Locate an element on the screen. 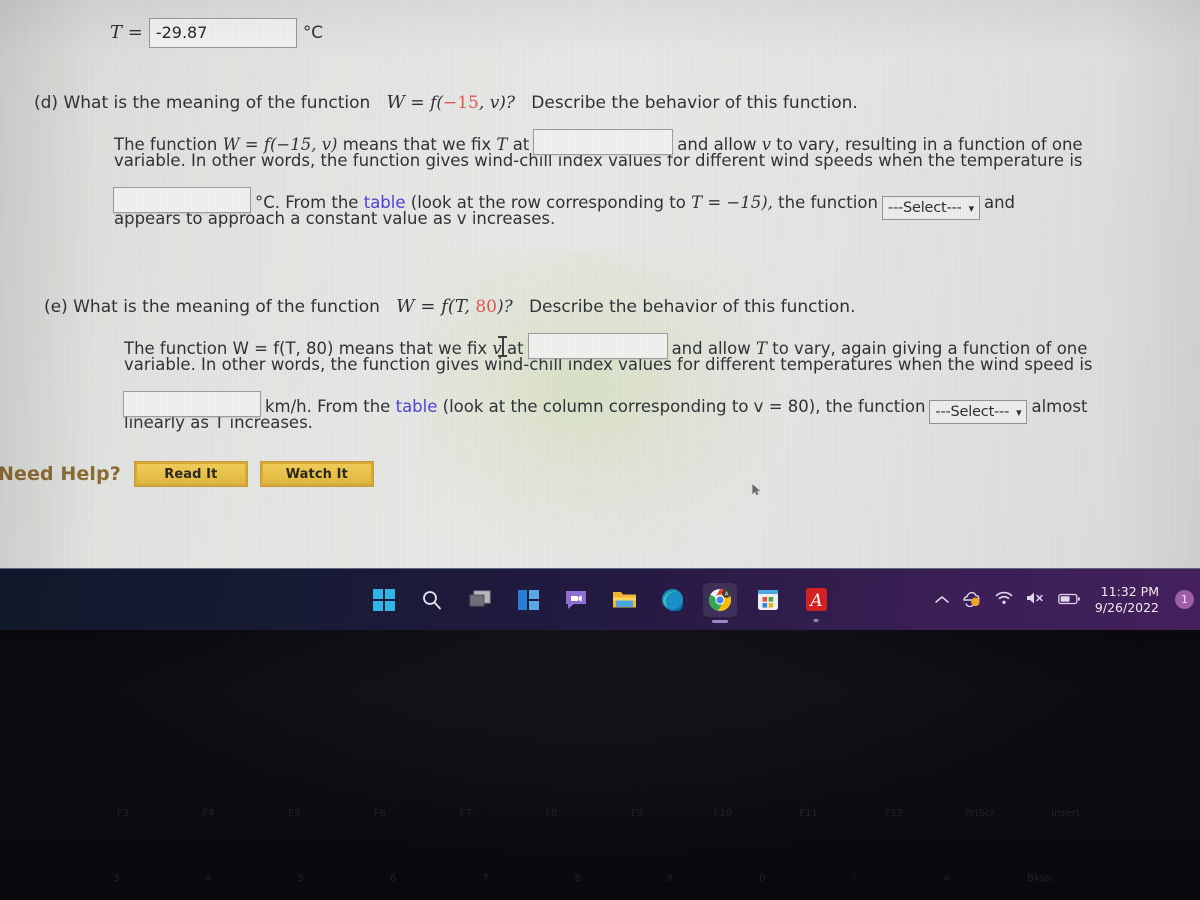 This screenshot has width=1200, height=900. windows-taskbar: A A 11:32 PM 9/26/2022 1 is located at coordinates (600, 599).